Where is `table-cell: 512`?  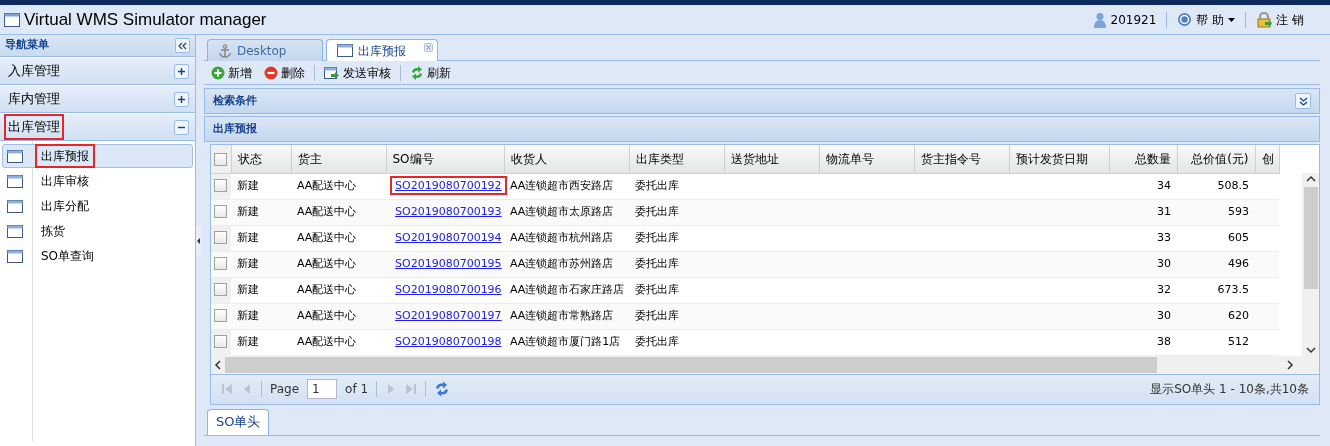 table-cell: 512 is located at coordinates (1238, 341).